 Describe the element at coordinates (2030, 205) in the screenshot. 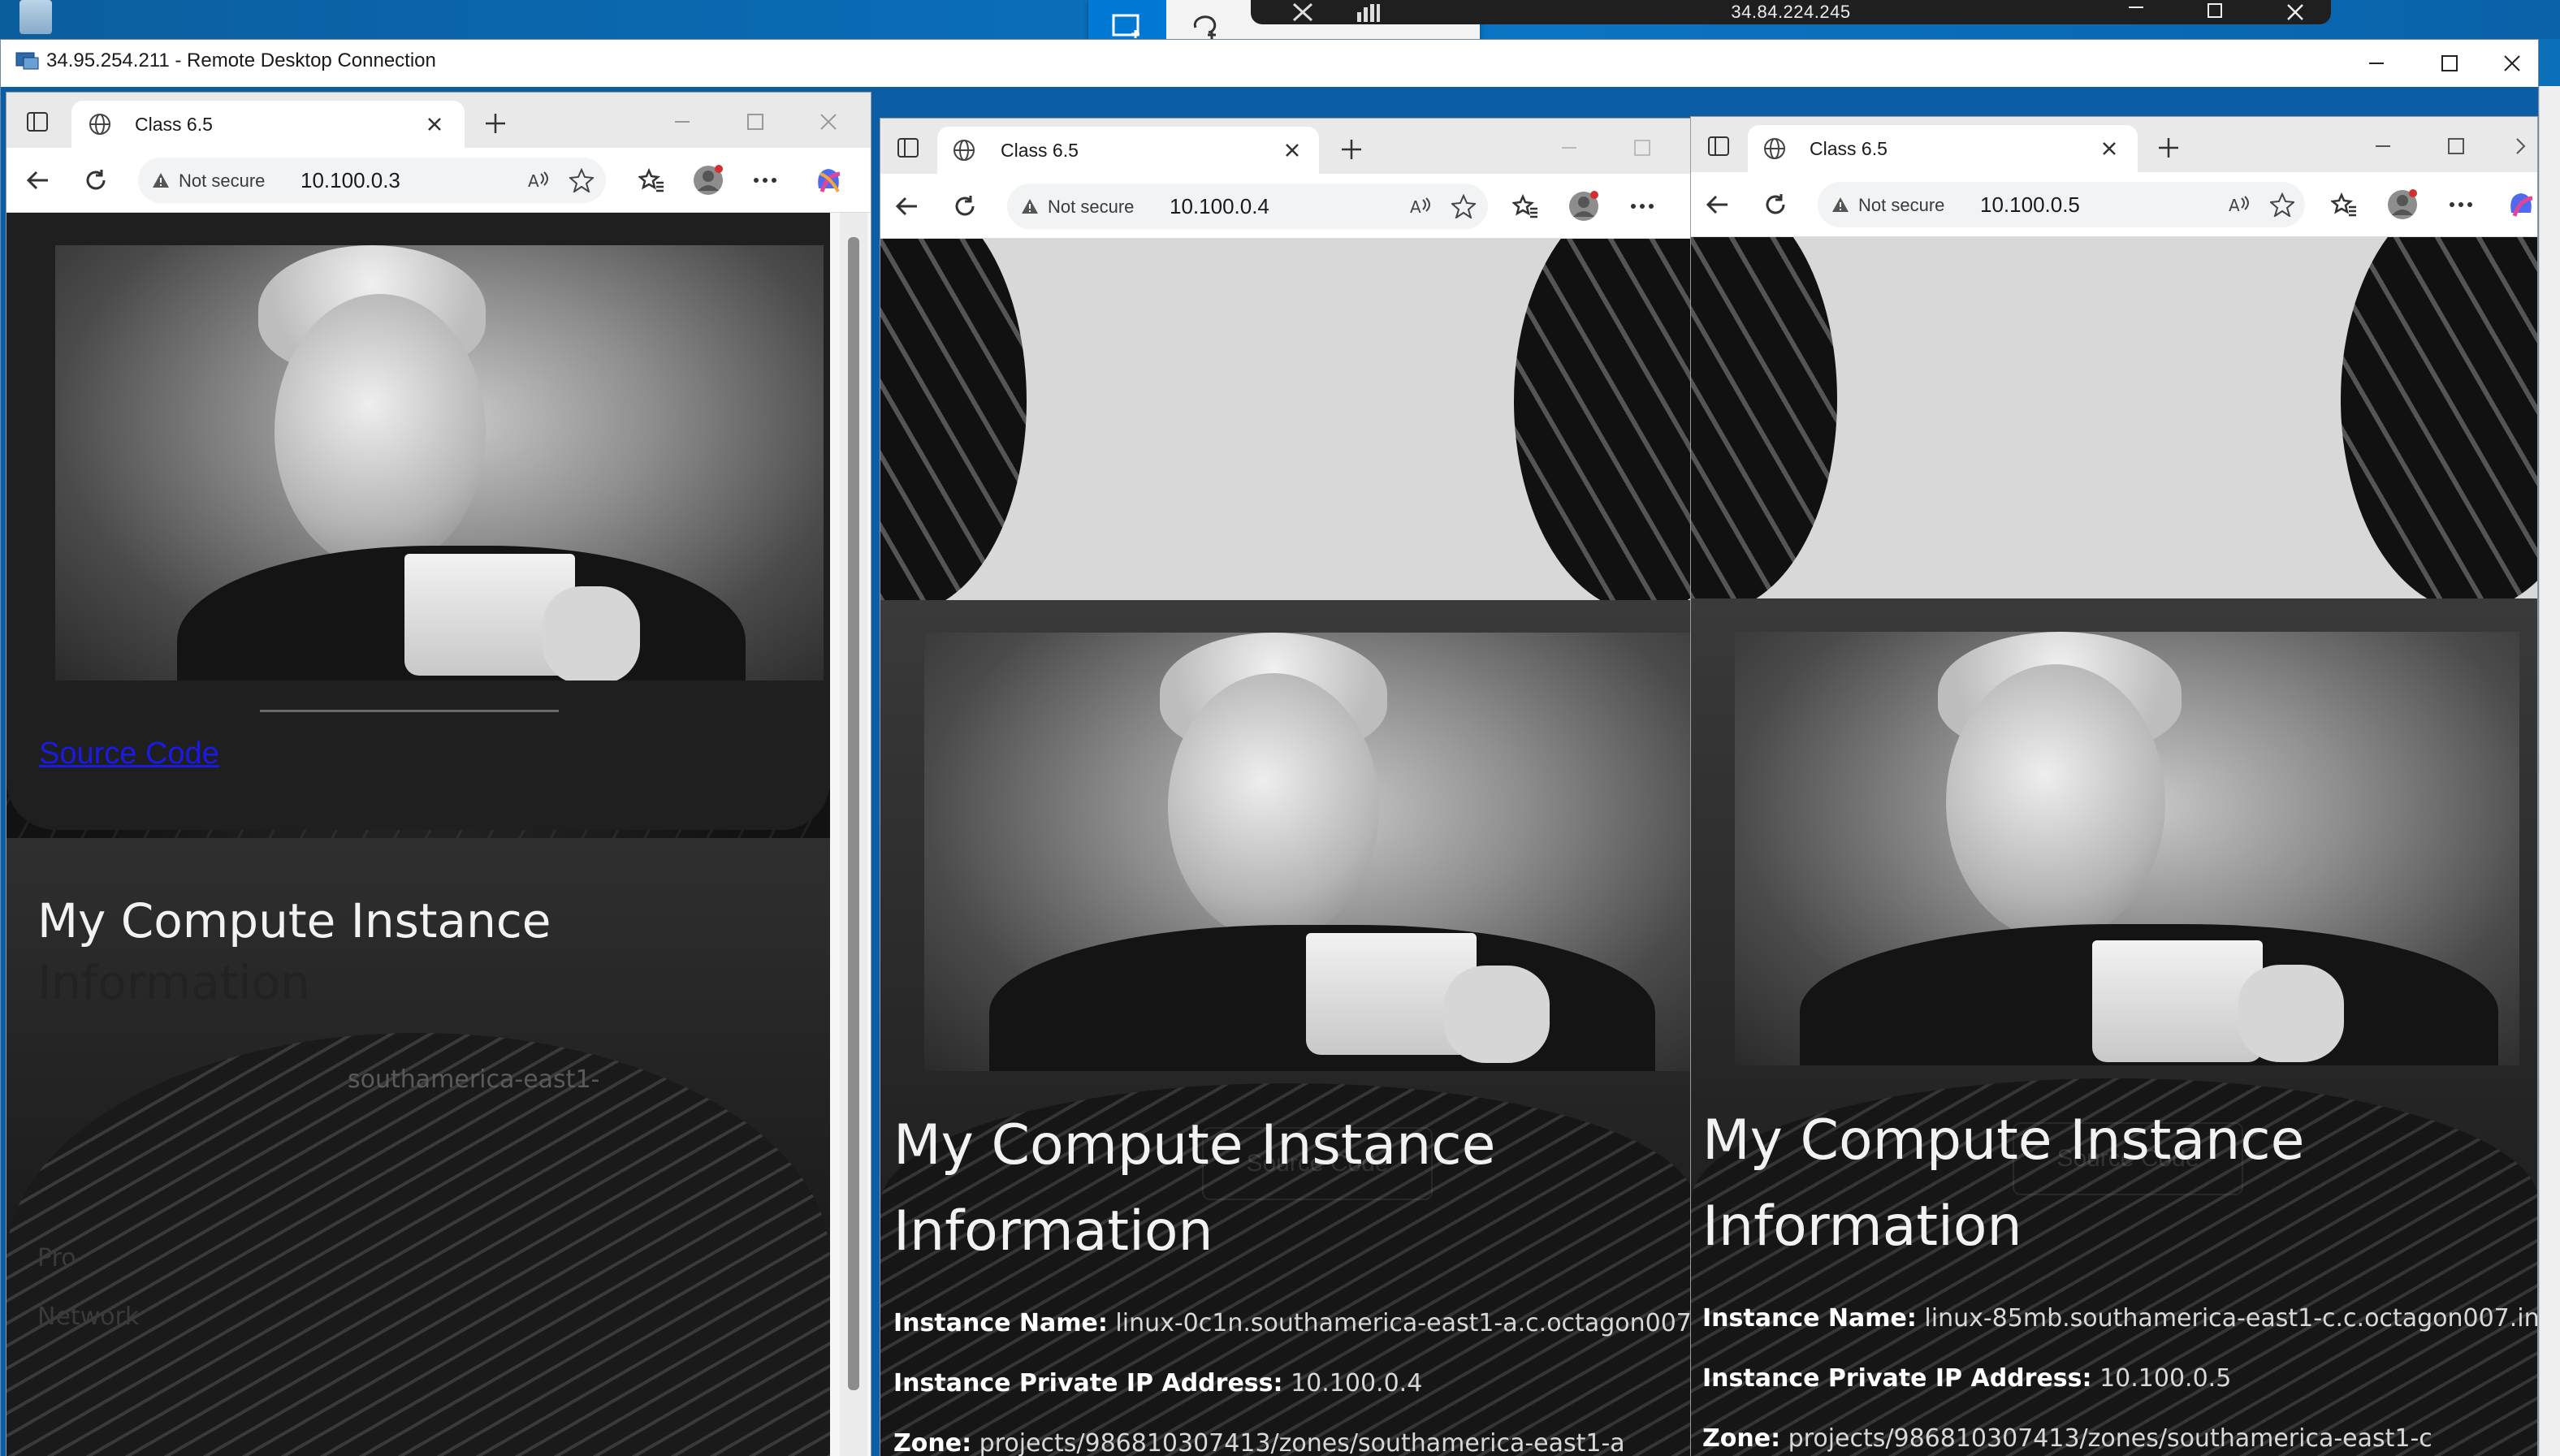

I see `url-text: 10.100.0.5` at that location.